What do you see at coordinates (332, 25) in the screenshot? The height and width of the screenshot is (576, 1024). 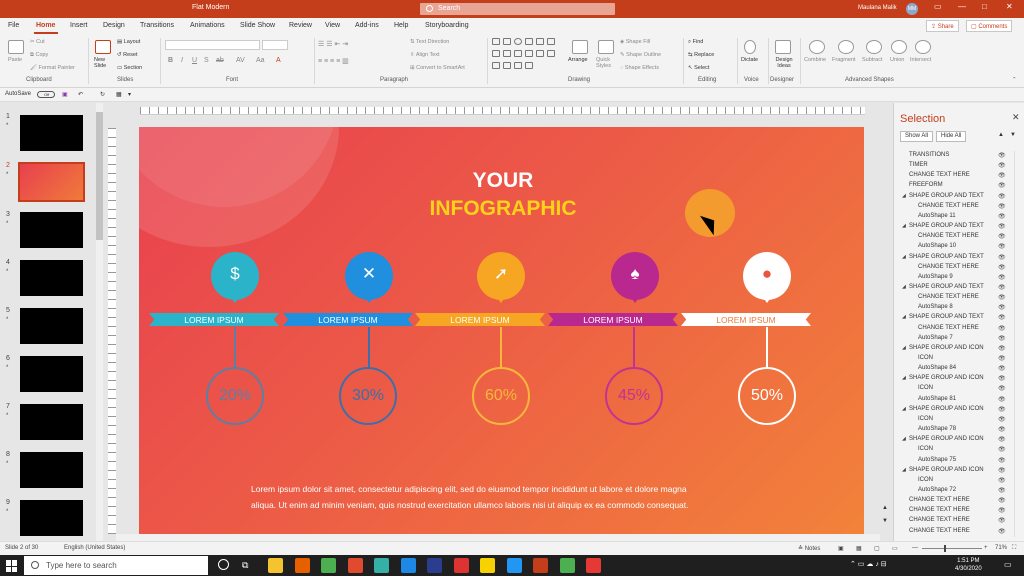 I see `tab-view: View` at bounding box center [332, 25].